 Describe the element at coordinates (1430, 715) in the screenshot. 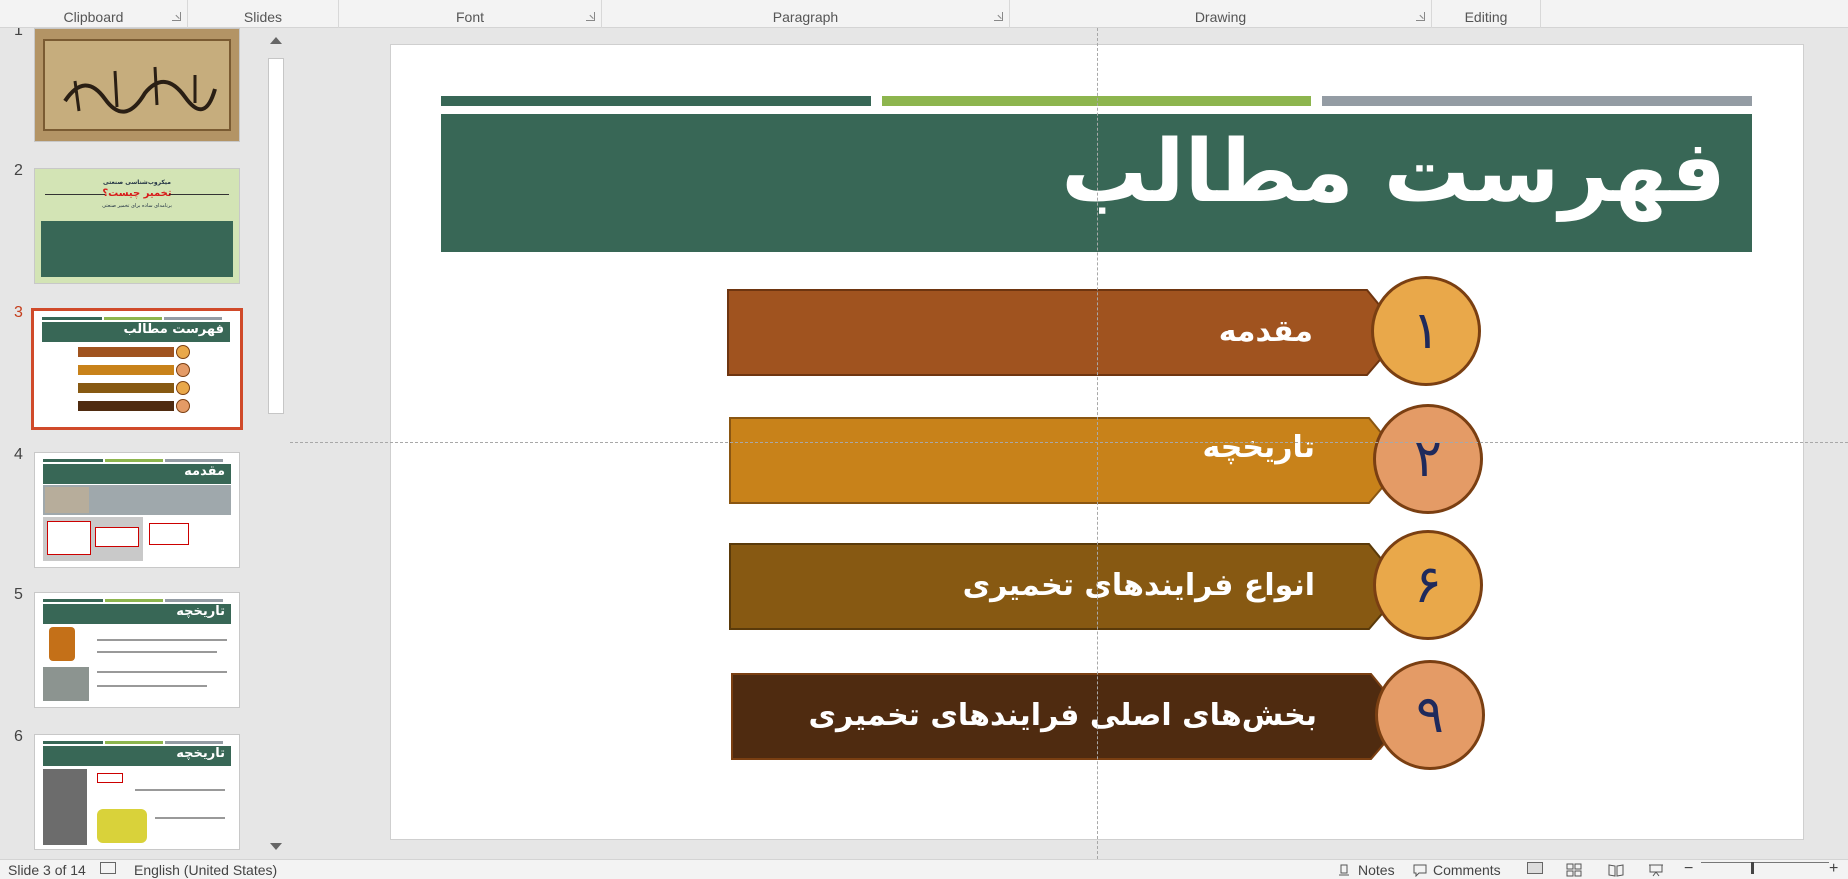

I see `toc-number-circle: ٩` at that location.